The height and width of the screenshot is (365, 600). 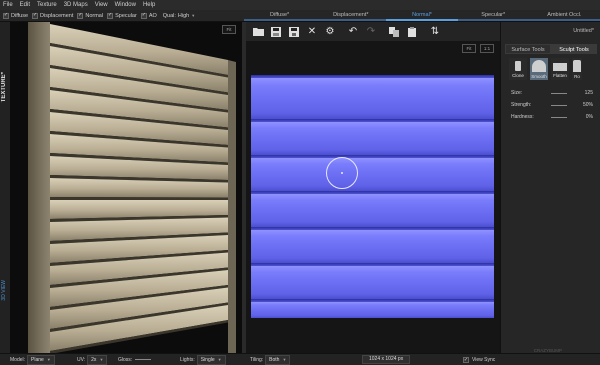 I want to click on size-value: 125, so click(x=589, y=93).